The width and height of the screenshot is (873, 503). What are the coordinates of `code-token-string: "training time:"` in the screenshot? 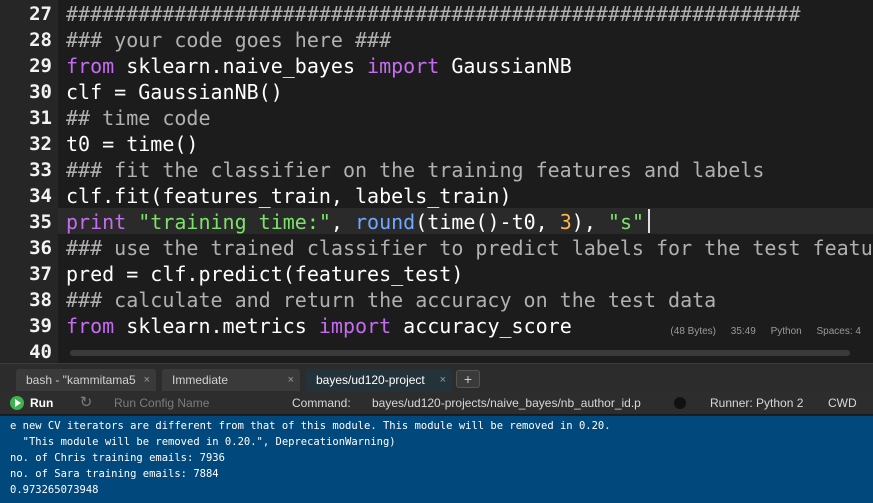 It's located at (234, 222).